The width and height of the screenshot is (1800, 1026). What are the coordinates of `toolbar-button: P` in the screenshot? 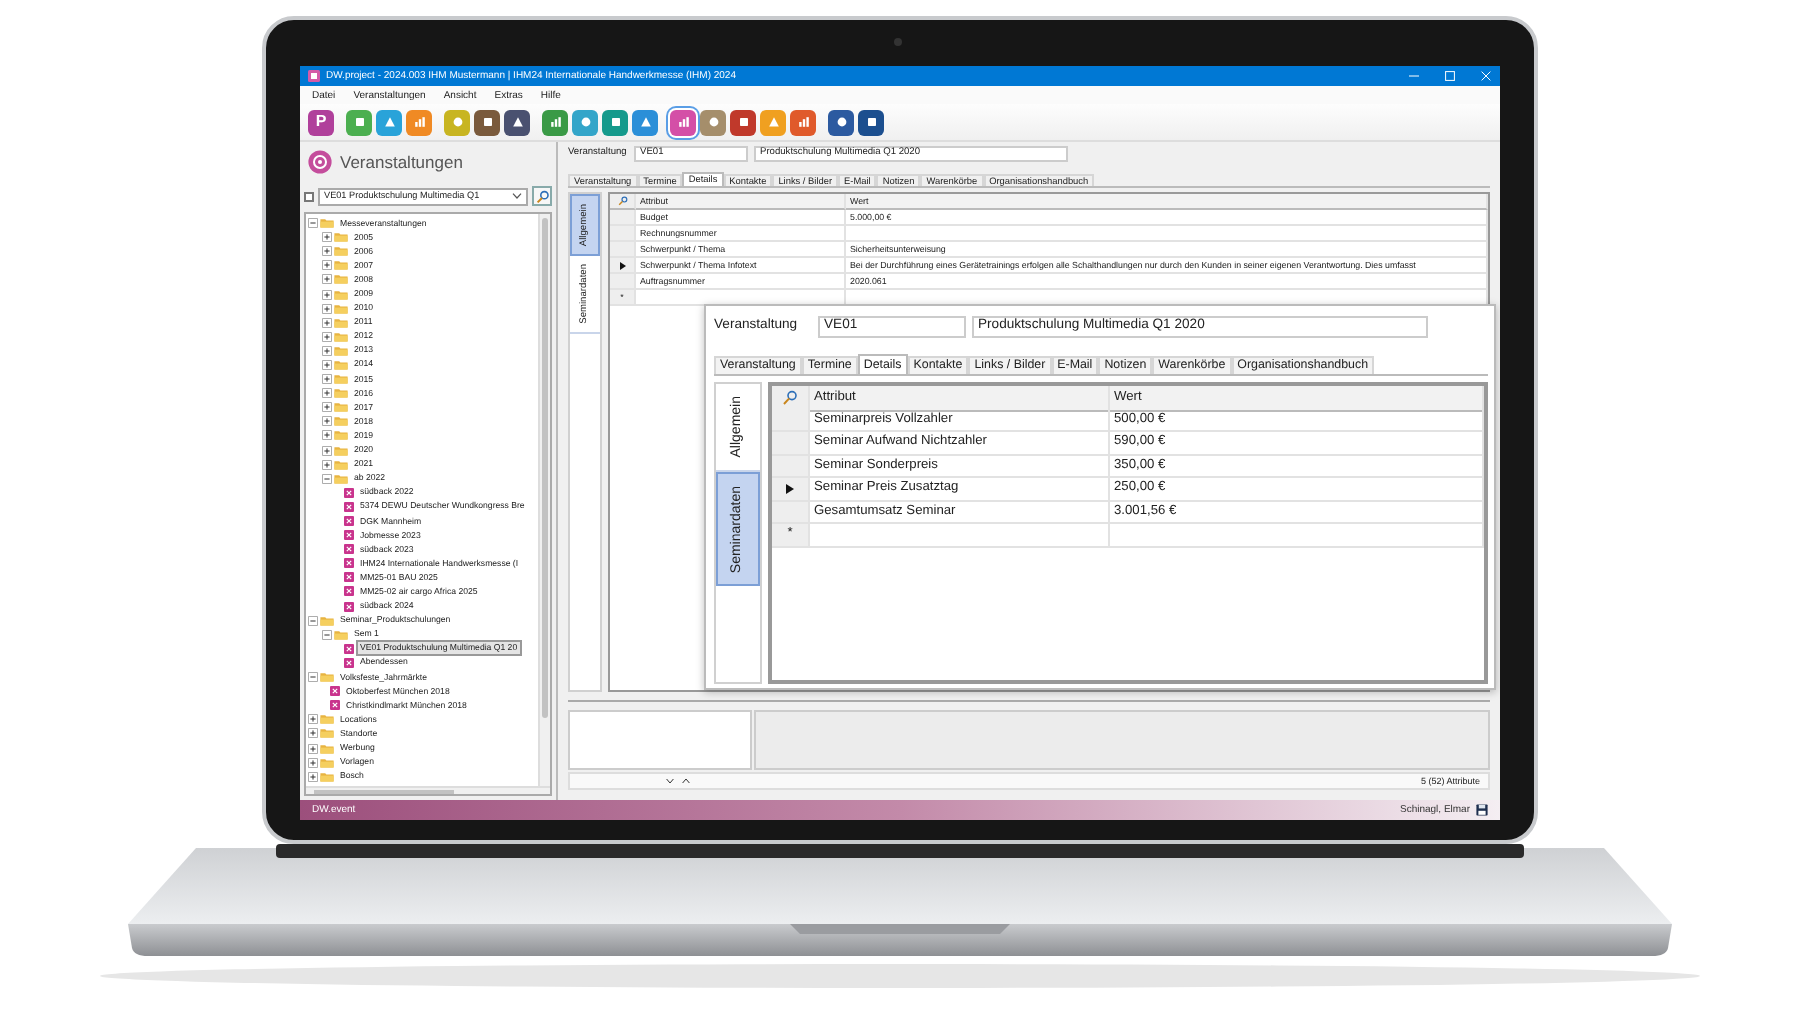 It's located at (321, 122).